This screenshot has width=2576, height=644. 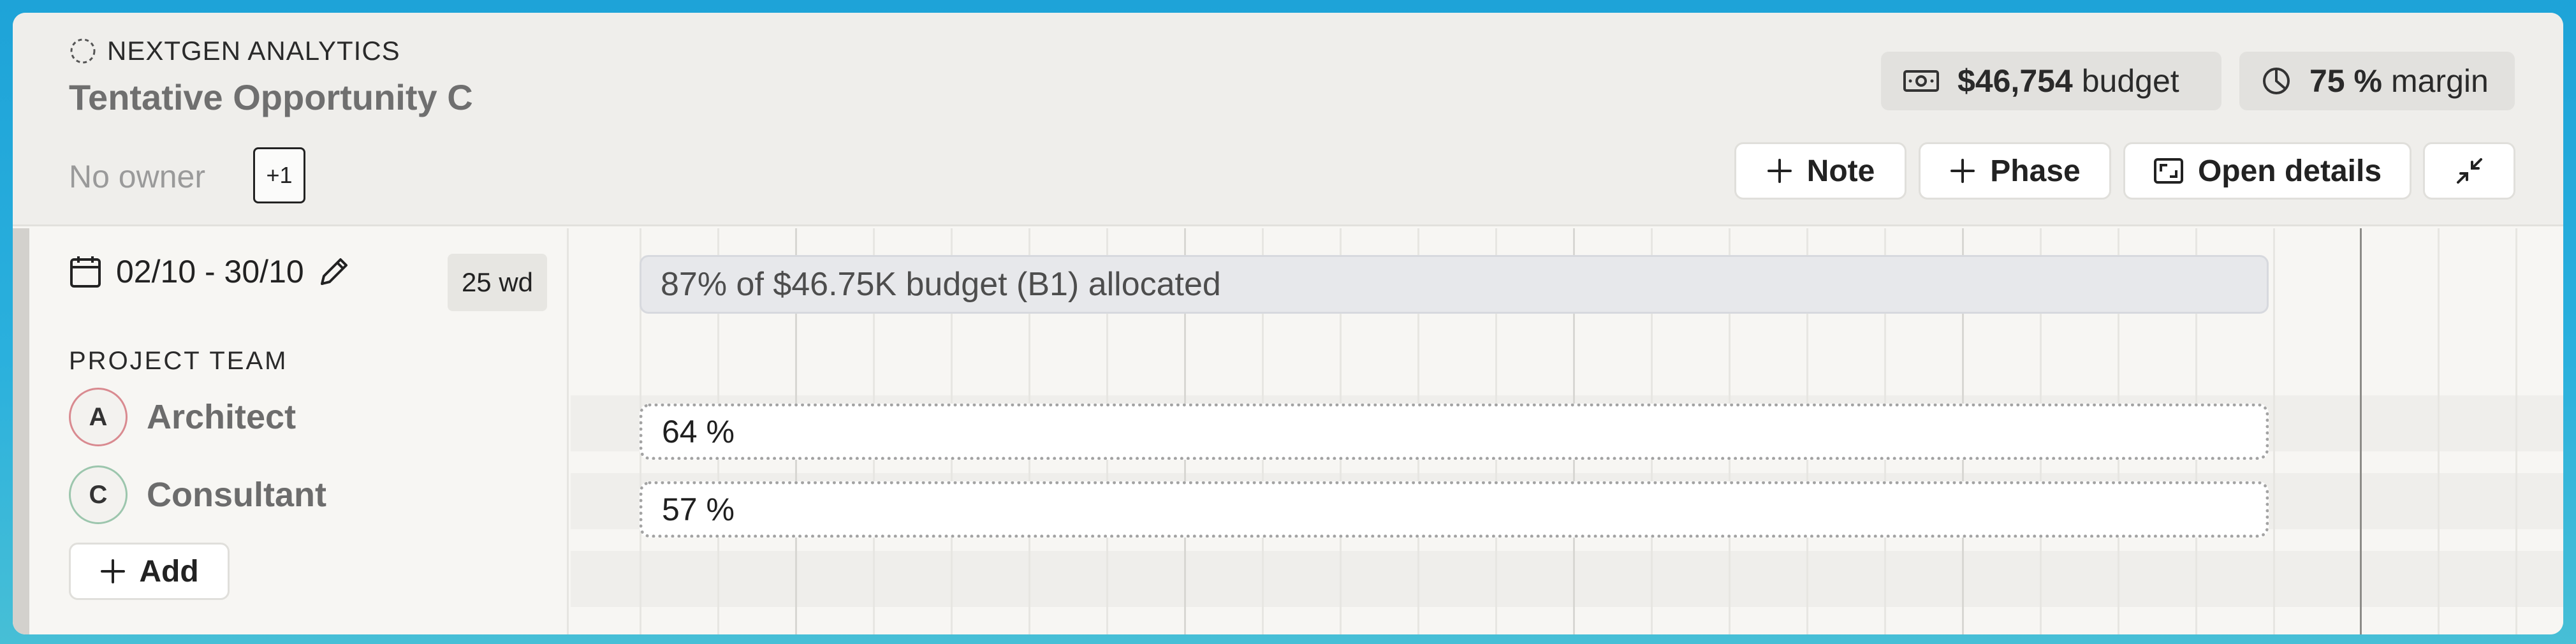 I want to click on team-member-consultant: C Consultant, so click(x=197, y=495).